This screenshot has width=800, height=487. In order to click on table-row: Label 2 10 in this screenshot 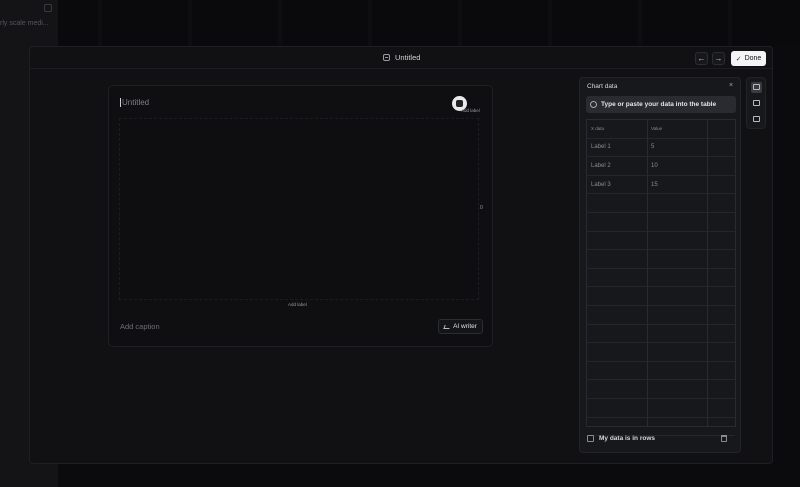, I will do `click(661, 166)`.